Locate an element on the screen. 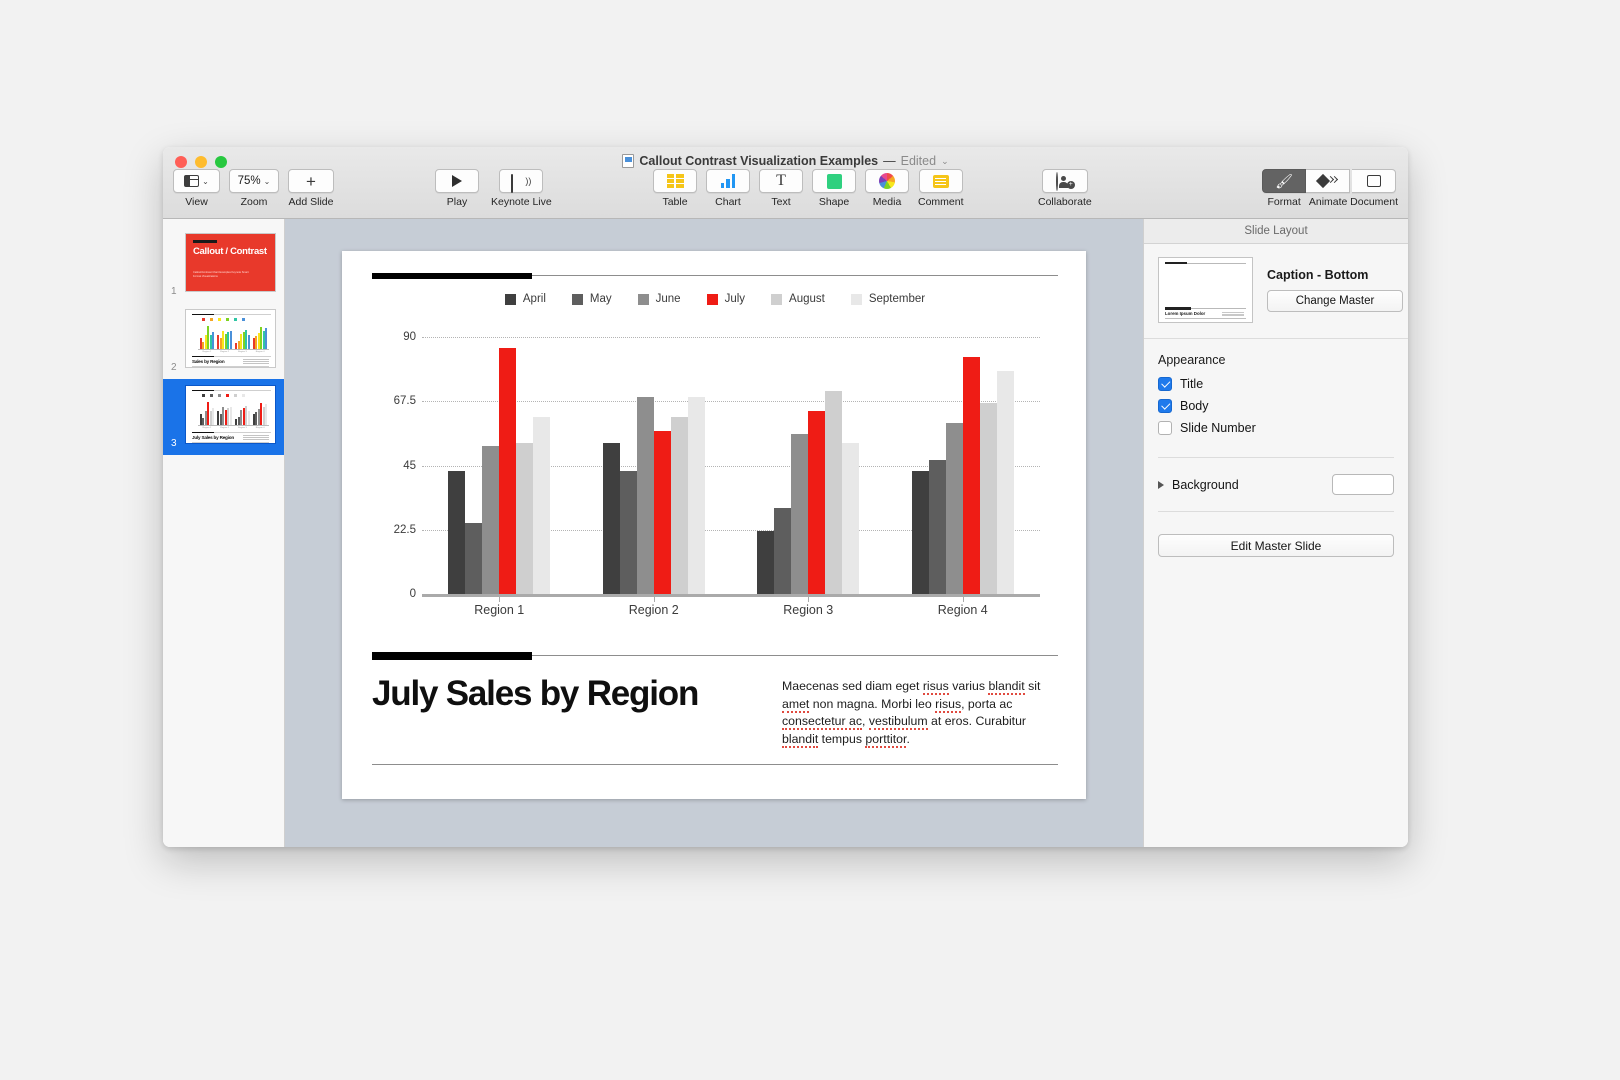 This screenshot has width=1620, height=1080. media-button: Media is located at coordinates (887, 188).